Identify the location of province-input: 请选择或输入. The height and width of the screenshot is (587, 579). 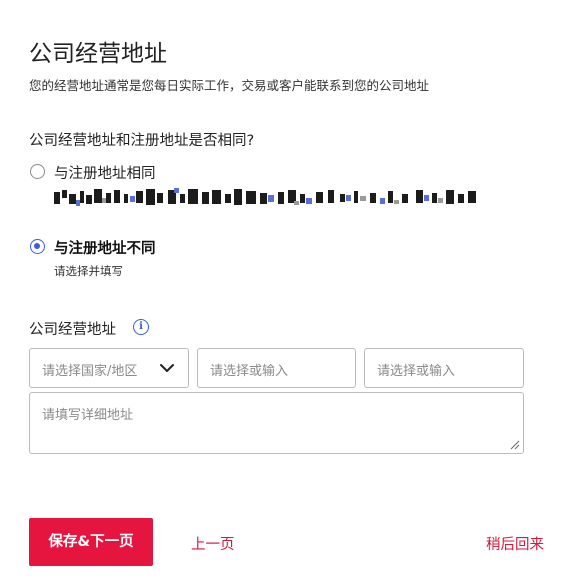
(276, 368).